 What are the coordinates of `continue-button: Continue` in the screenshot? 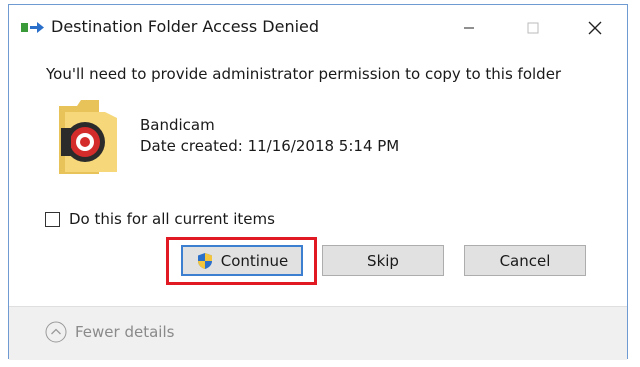 It's located at (242, 260).